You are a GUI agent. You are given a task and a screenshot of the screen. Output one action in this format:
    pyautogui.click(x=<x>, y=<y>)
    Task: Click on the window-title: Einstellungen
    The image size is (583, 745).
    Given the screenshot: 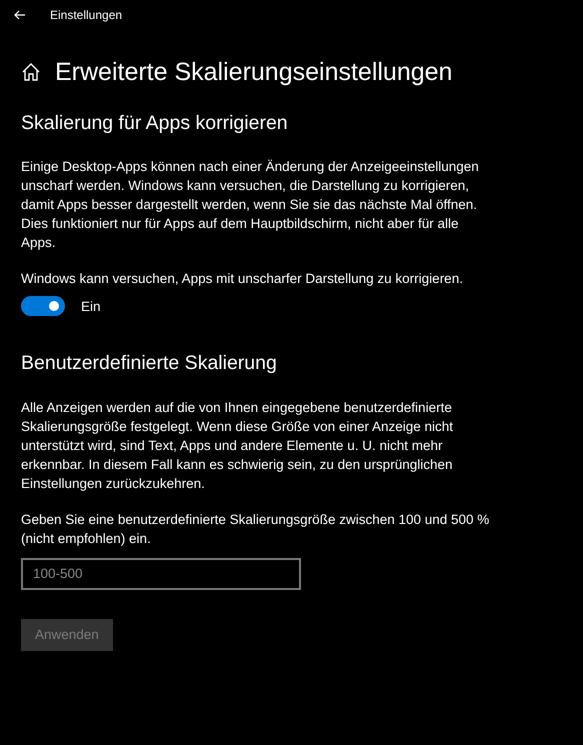 What is the action you would take?
    pyautogui.click(x=86, y=15)
    